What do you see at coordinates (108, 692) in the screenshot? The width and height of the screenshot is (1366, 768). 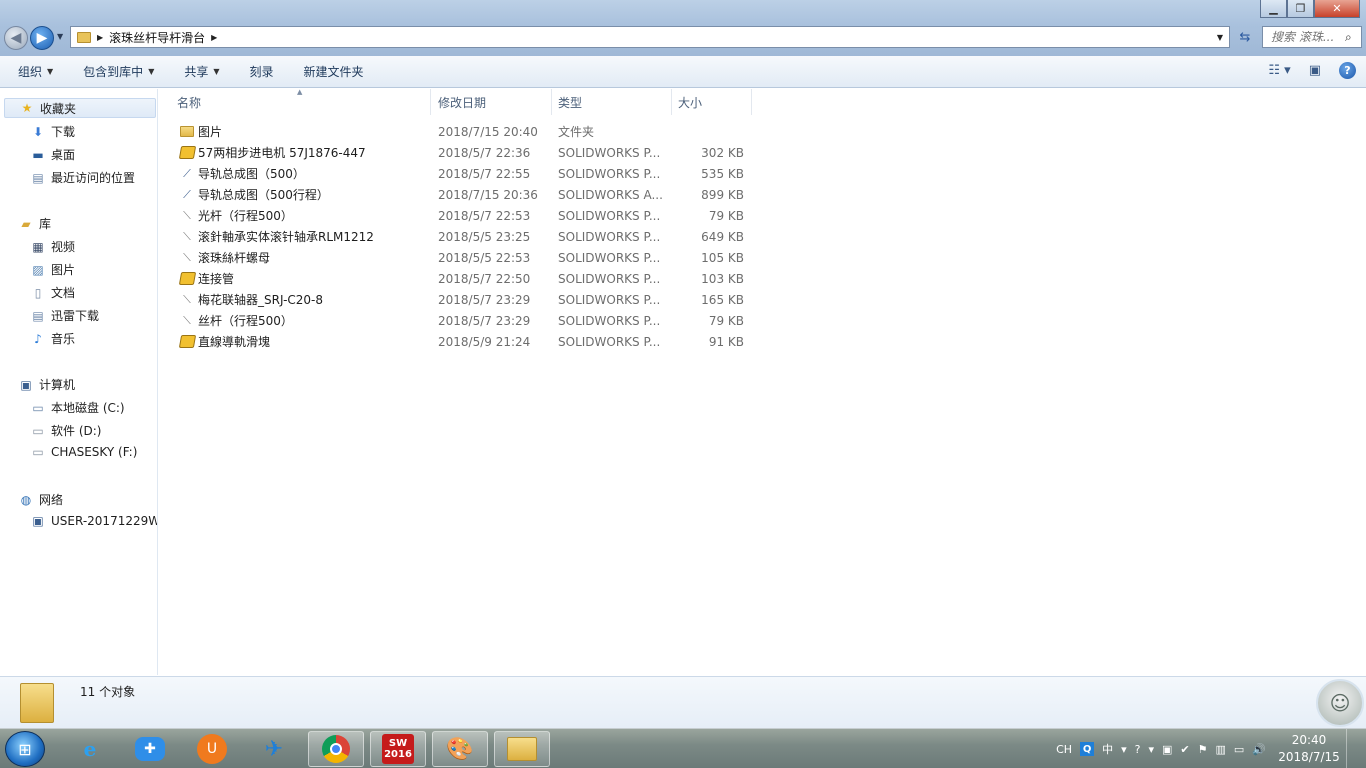 I see `item-count: 11 个对象` at bounding box center [108, 692].